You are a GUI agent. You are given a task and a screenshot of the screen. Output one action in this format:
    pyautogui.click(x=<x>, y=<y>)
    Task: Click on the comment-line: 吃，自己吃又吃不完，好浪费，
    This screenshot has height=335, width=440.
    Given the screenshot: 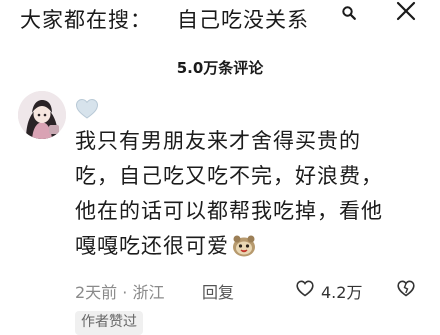 What is the action you would take?
    pyautogui.click(x=229, y=176)
    